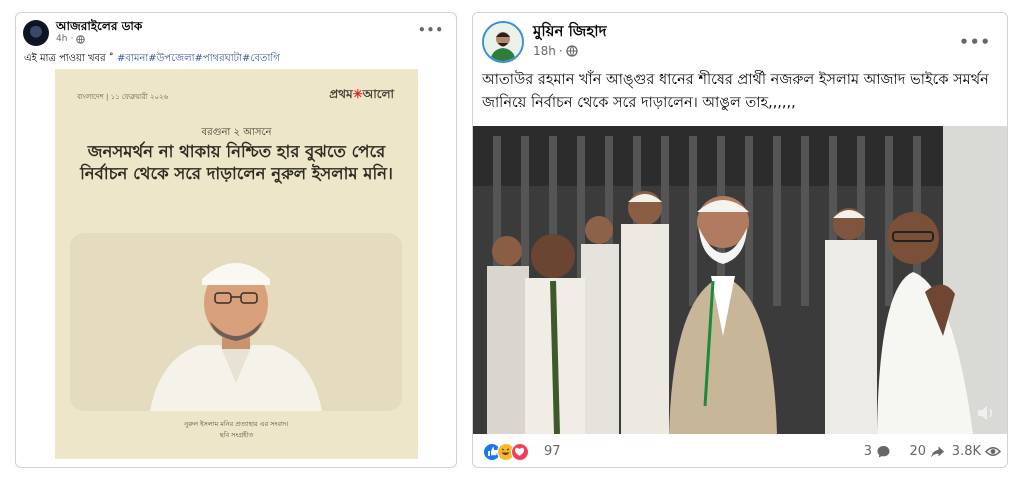 The width and height of the screenshot is (1024, 482). Describe the element at coordinates (544, 51) in the screenshot. I see `post-time: 18h` at that location.